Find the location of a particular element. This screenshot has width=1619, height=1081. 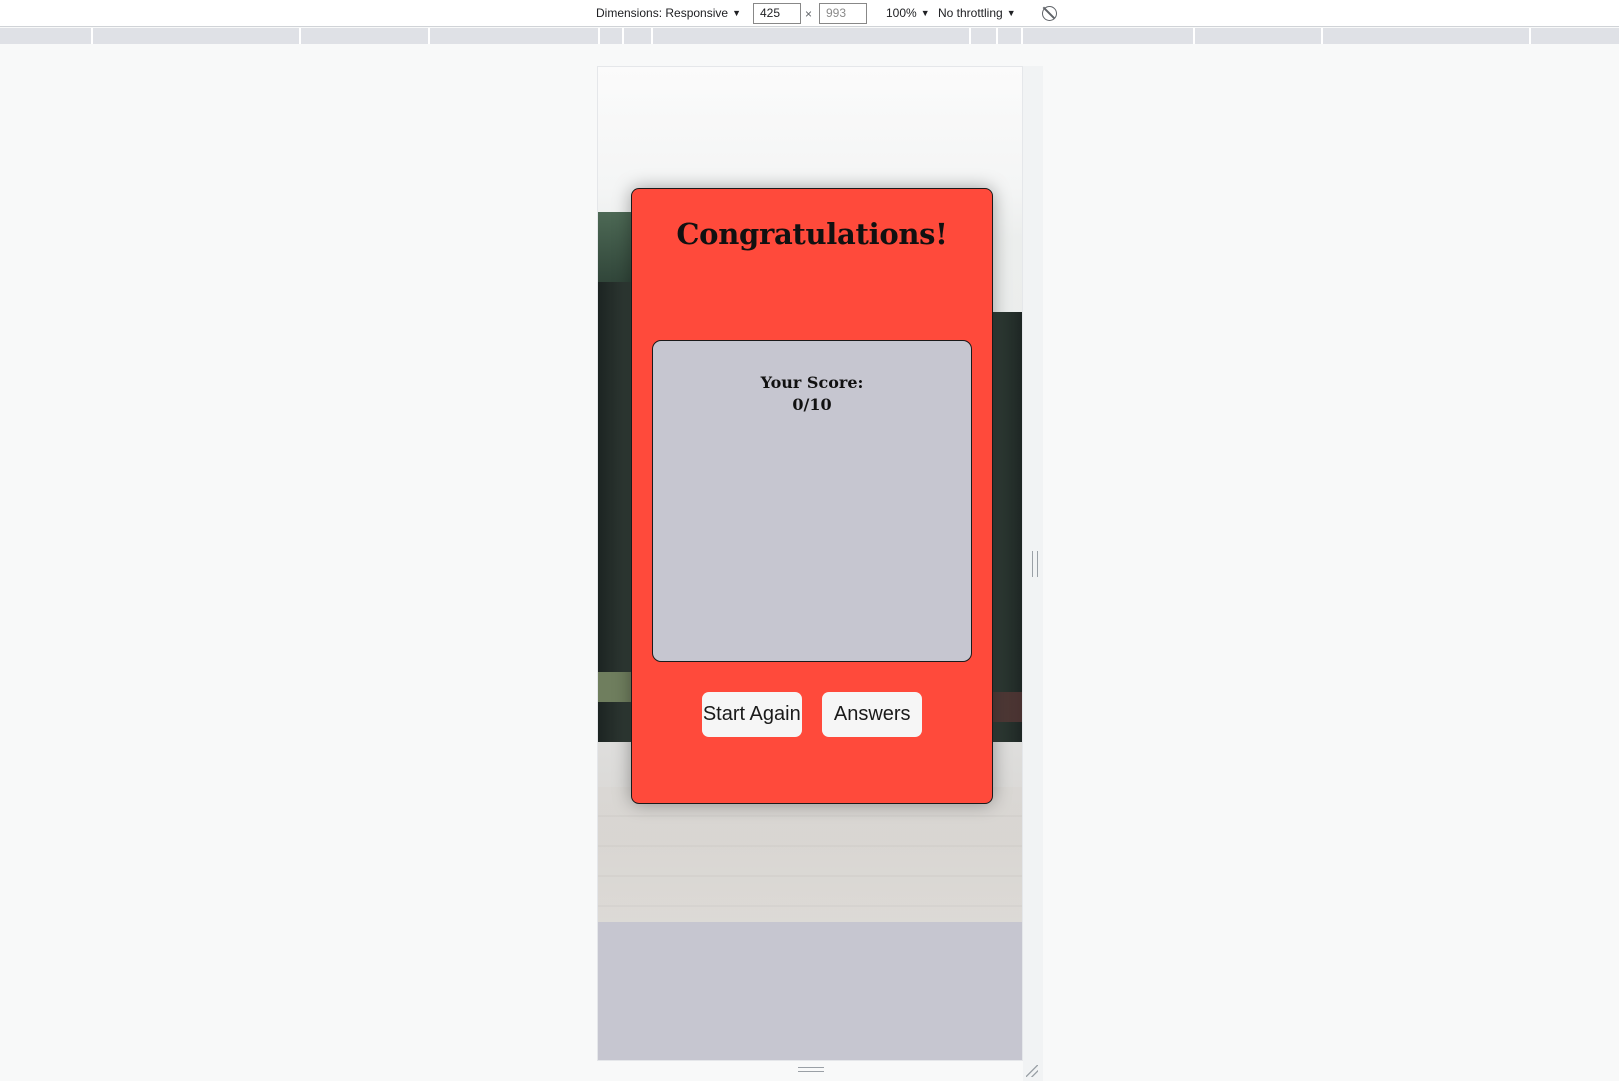

dimensions-label: Dimensions: Responsive is located at coordinates (662, 13).